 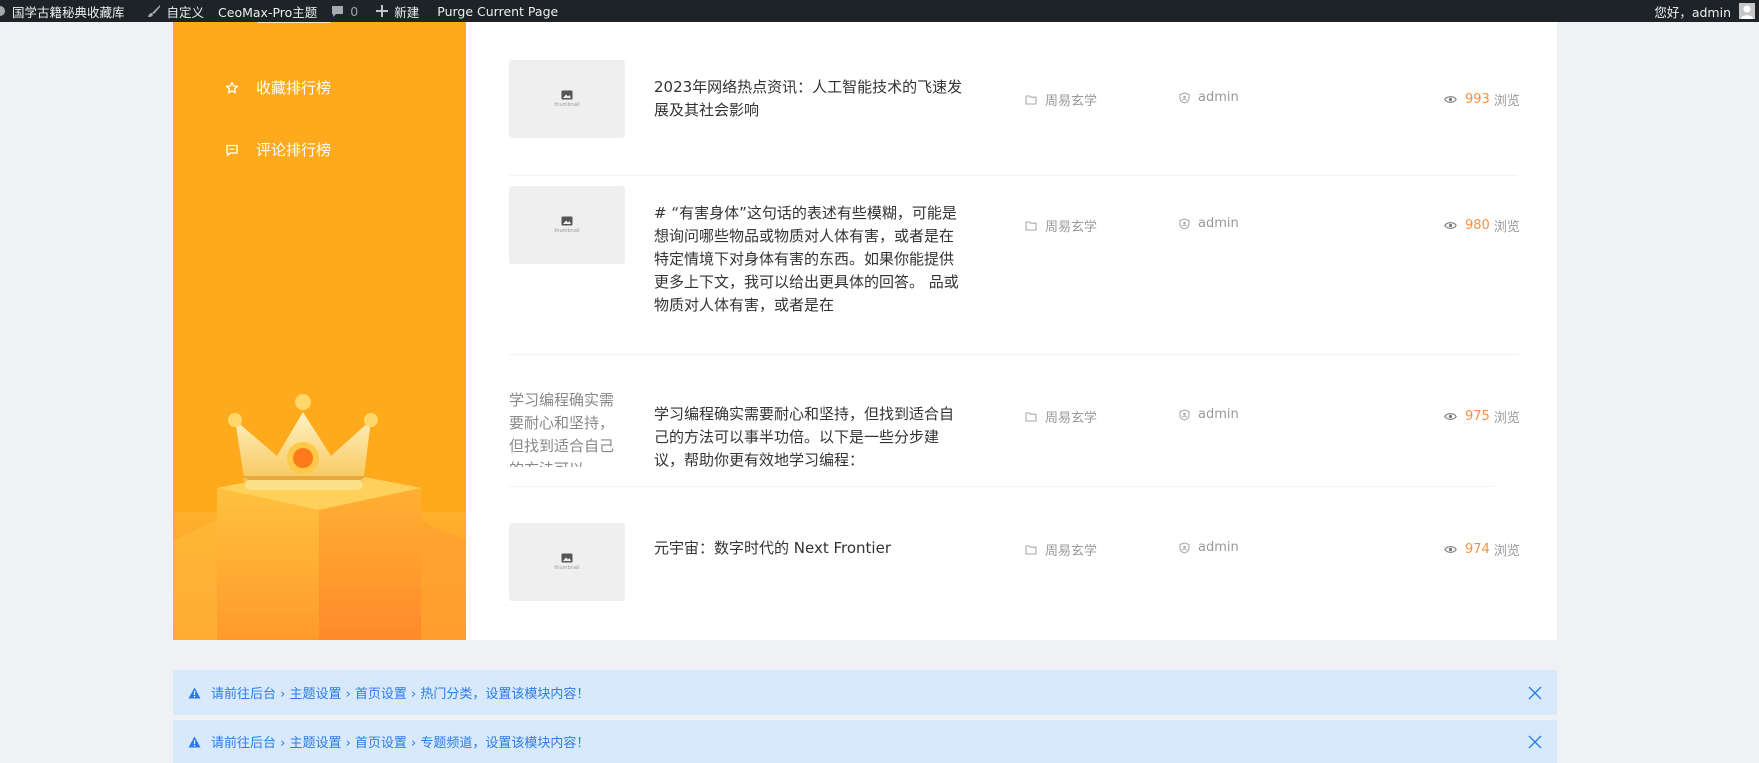 What do you see at coordinates (294, 150) in the screenshot?
I see `sidebar-item-label: 评论排行榜` at bounding box center [294, 150].